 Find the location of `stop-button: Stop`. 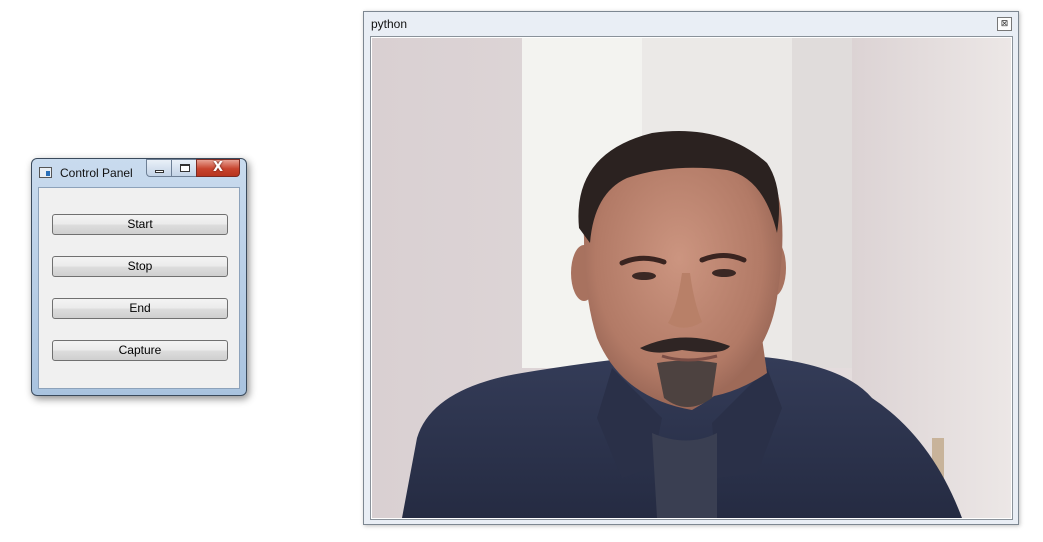

stop-button: Stop is located at coordinates (140, 266).